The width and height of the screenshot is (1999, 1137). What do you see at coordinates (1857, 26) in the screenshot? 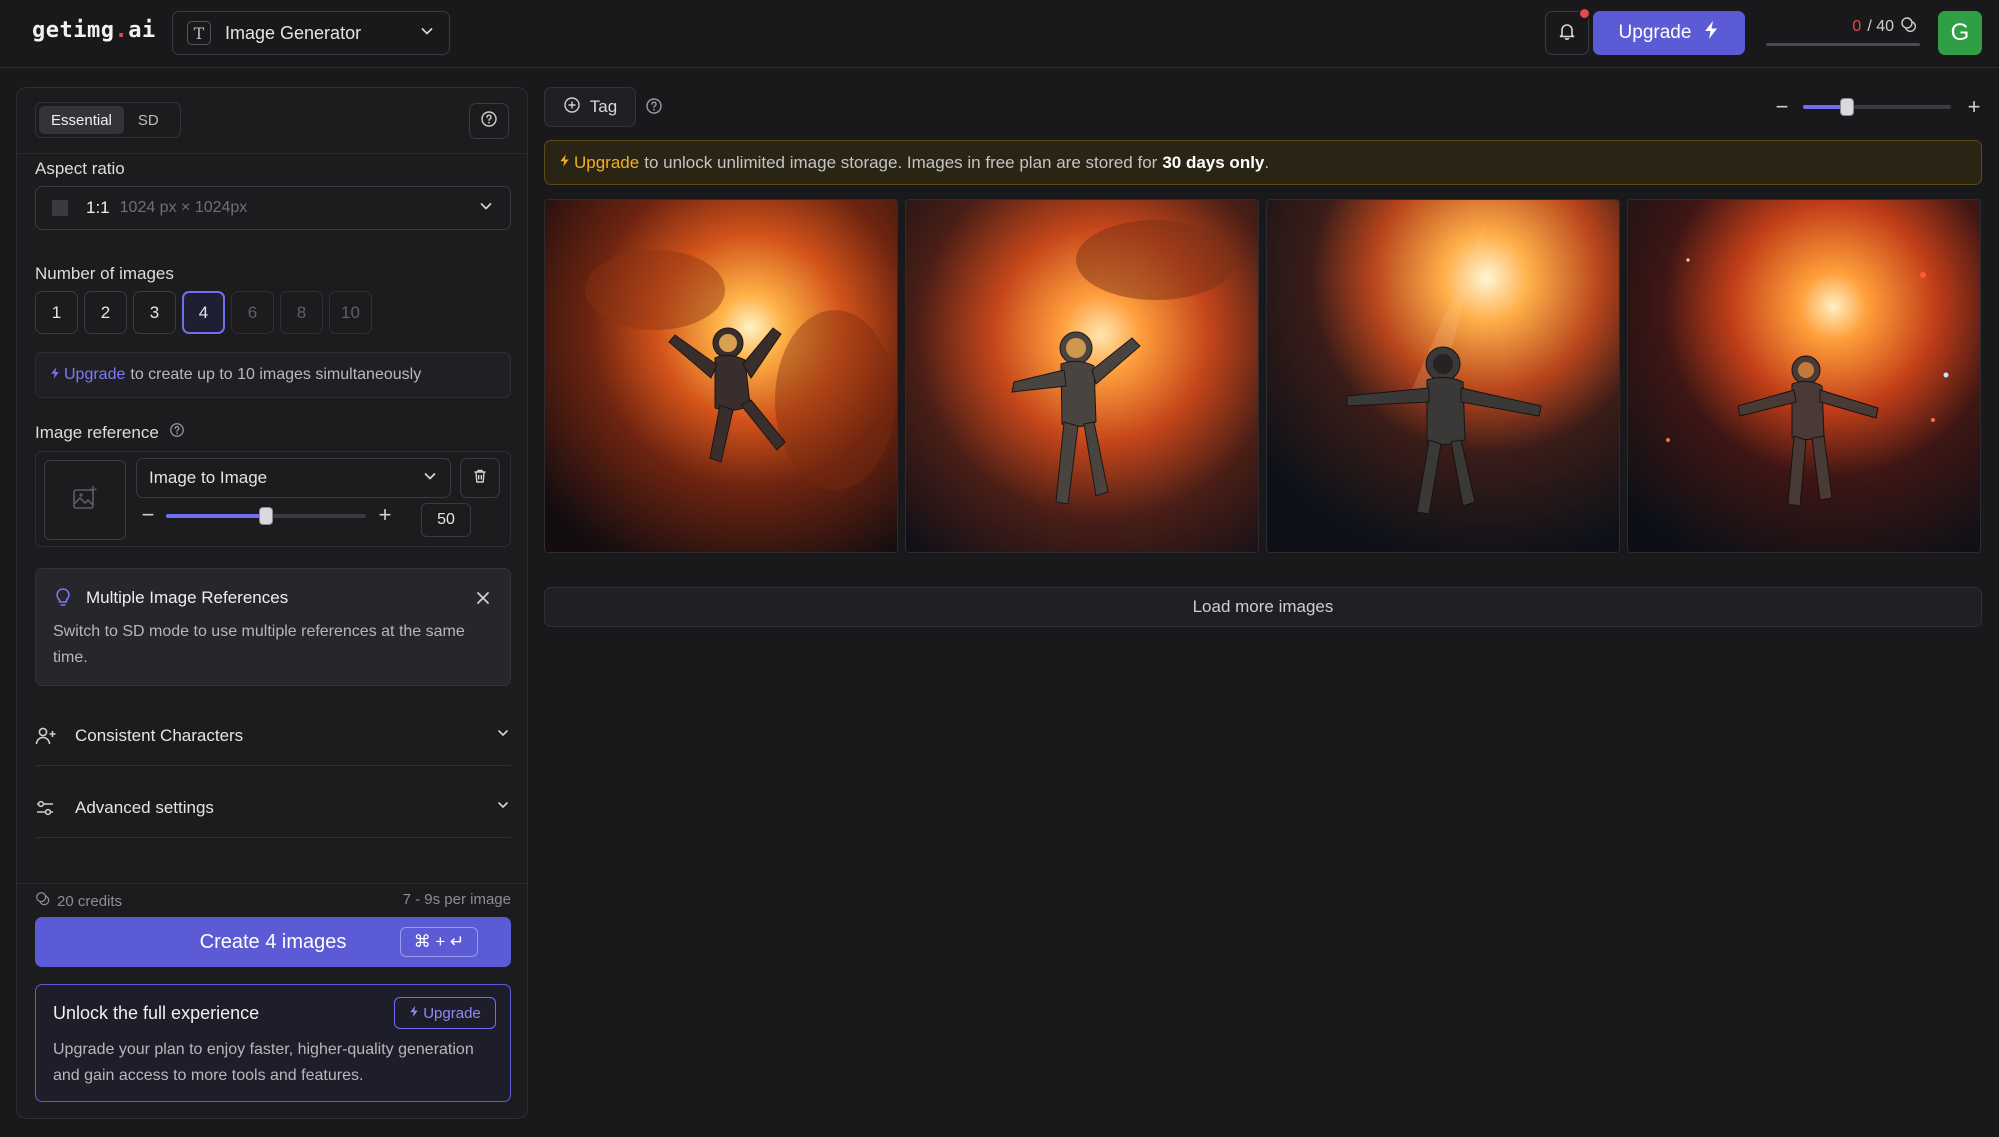
I see `credits-used: 0` at bounding box center [1857, 26].